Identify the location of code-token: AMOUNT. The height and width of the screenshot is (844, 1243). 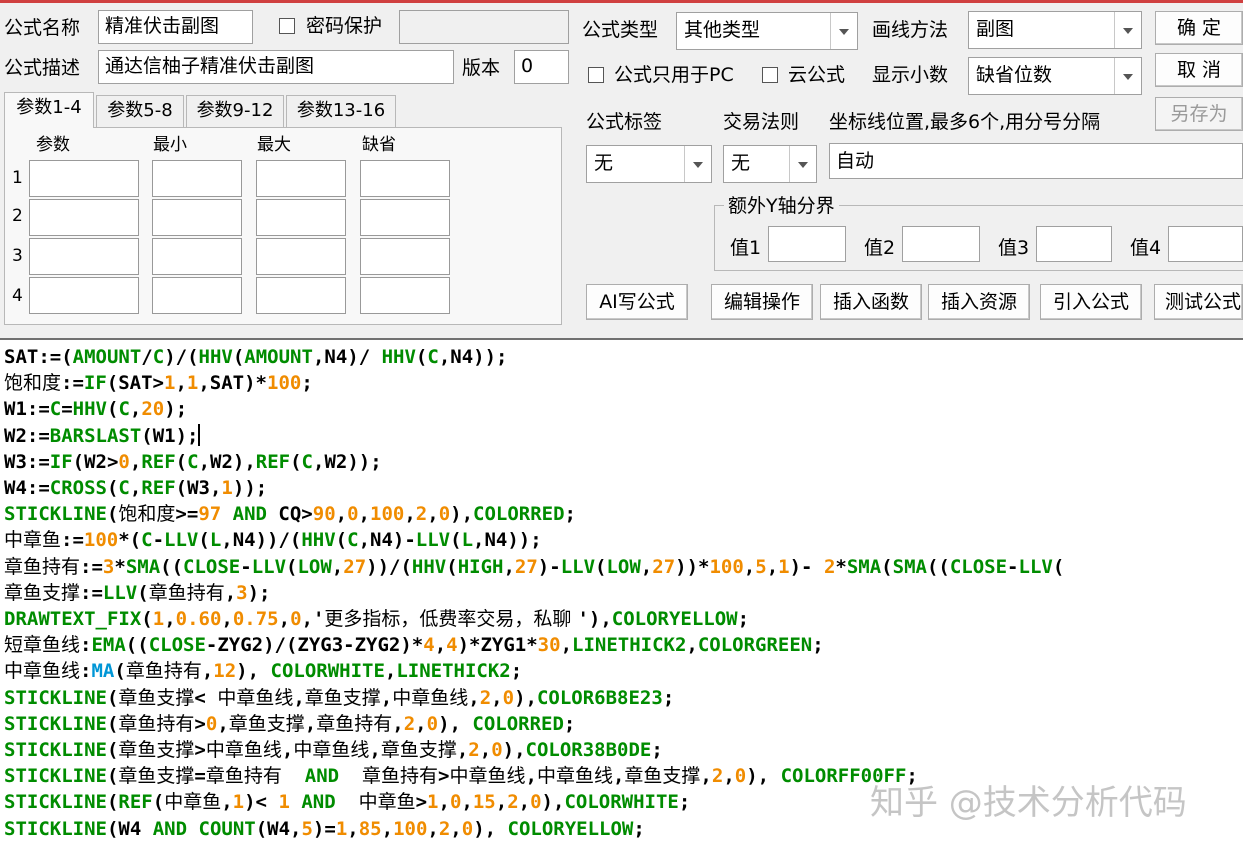
(107, 357).